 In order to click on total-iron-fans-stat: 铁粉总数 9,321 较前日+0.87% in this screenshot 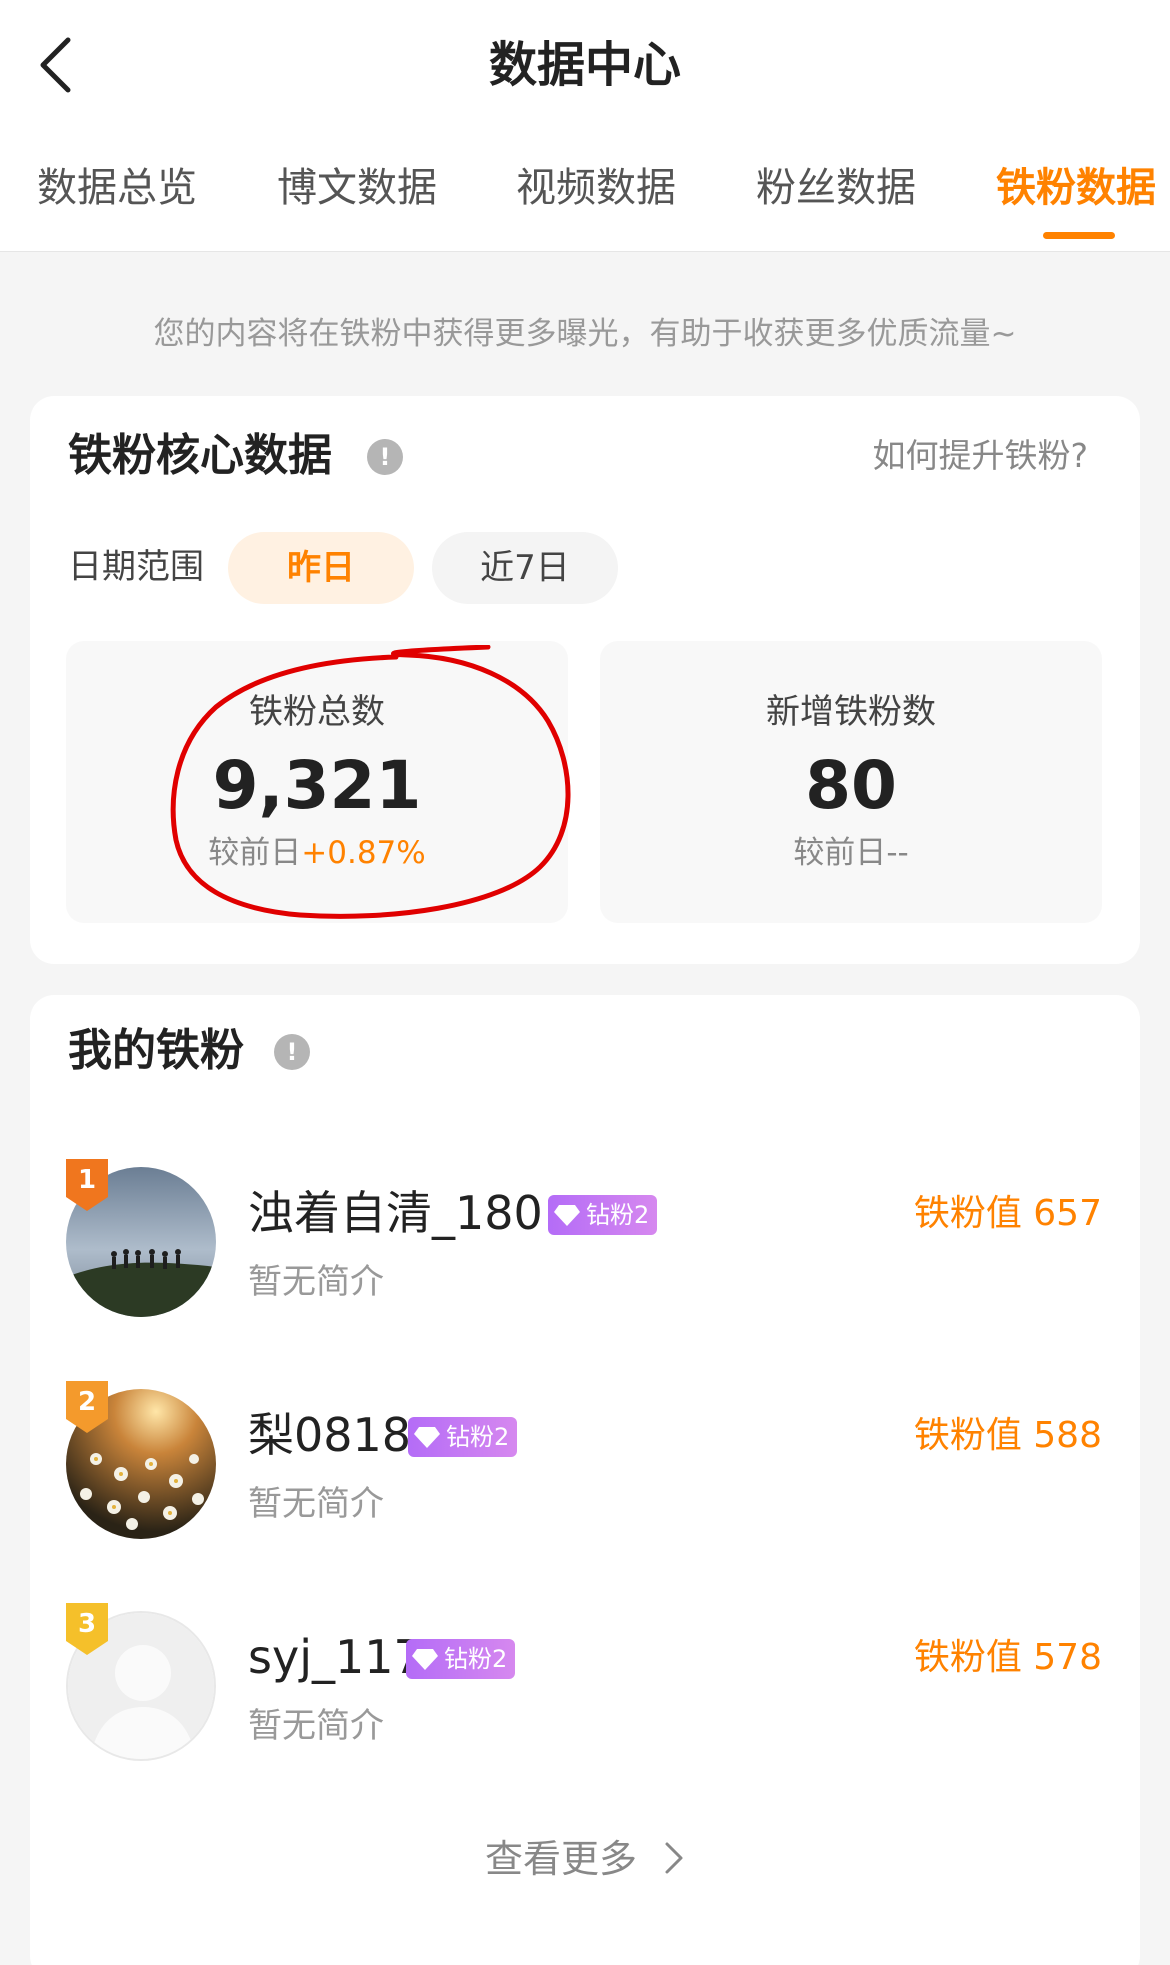, I will do `click(317, 782)`.